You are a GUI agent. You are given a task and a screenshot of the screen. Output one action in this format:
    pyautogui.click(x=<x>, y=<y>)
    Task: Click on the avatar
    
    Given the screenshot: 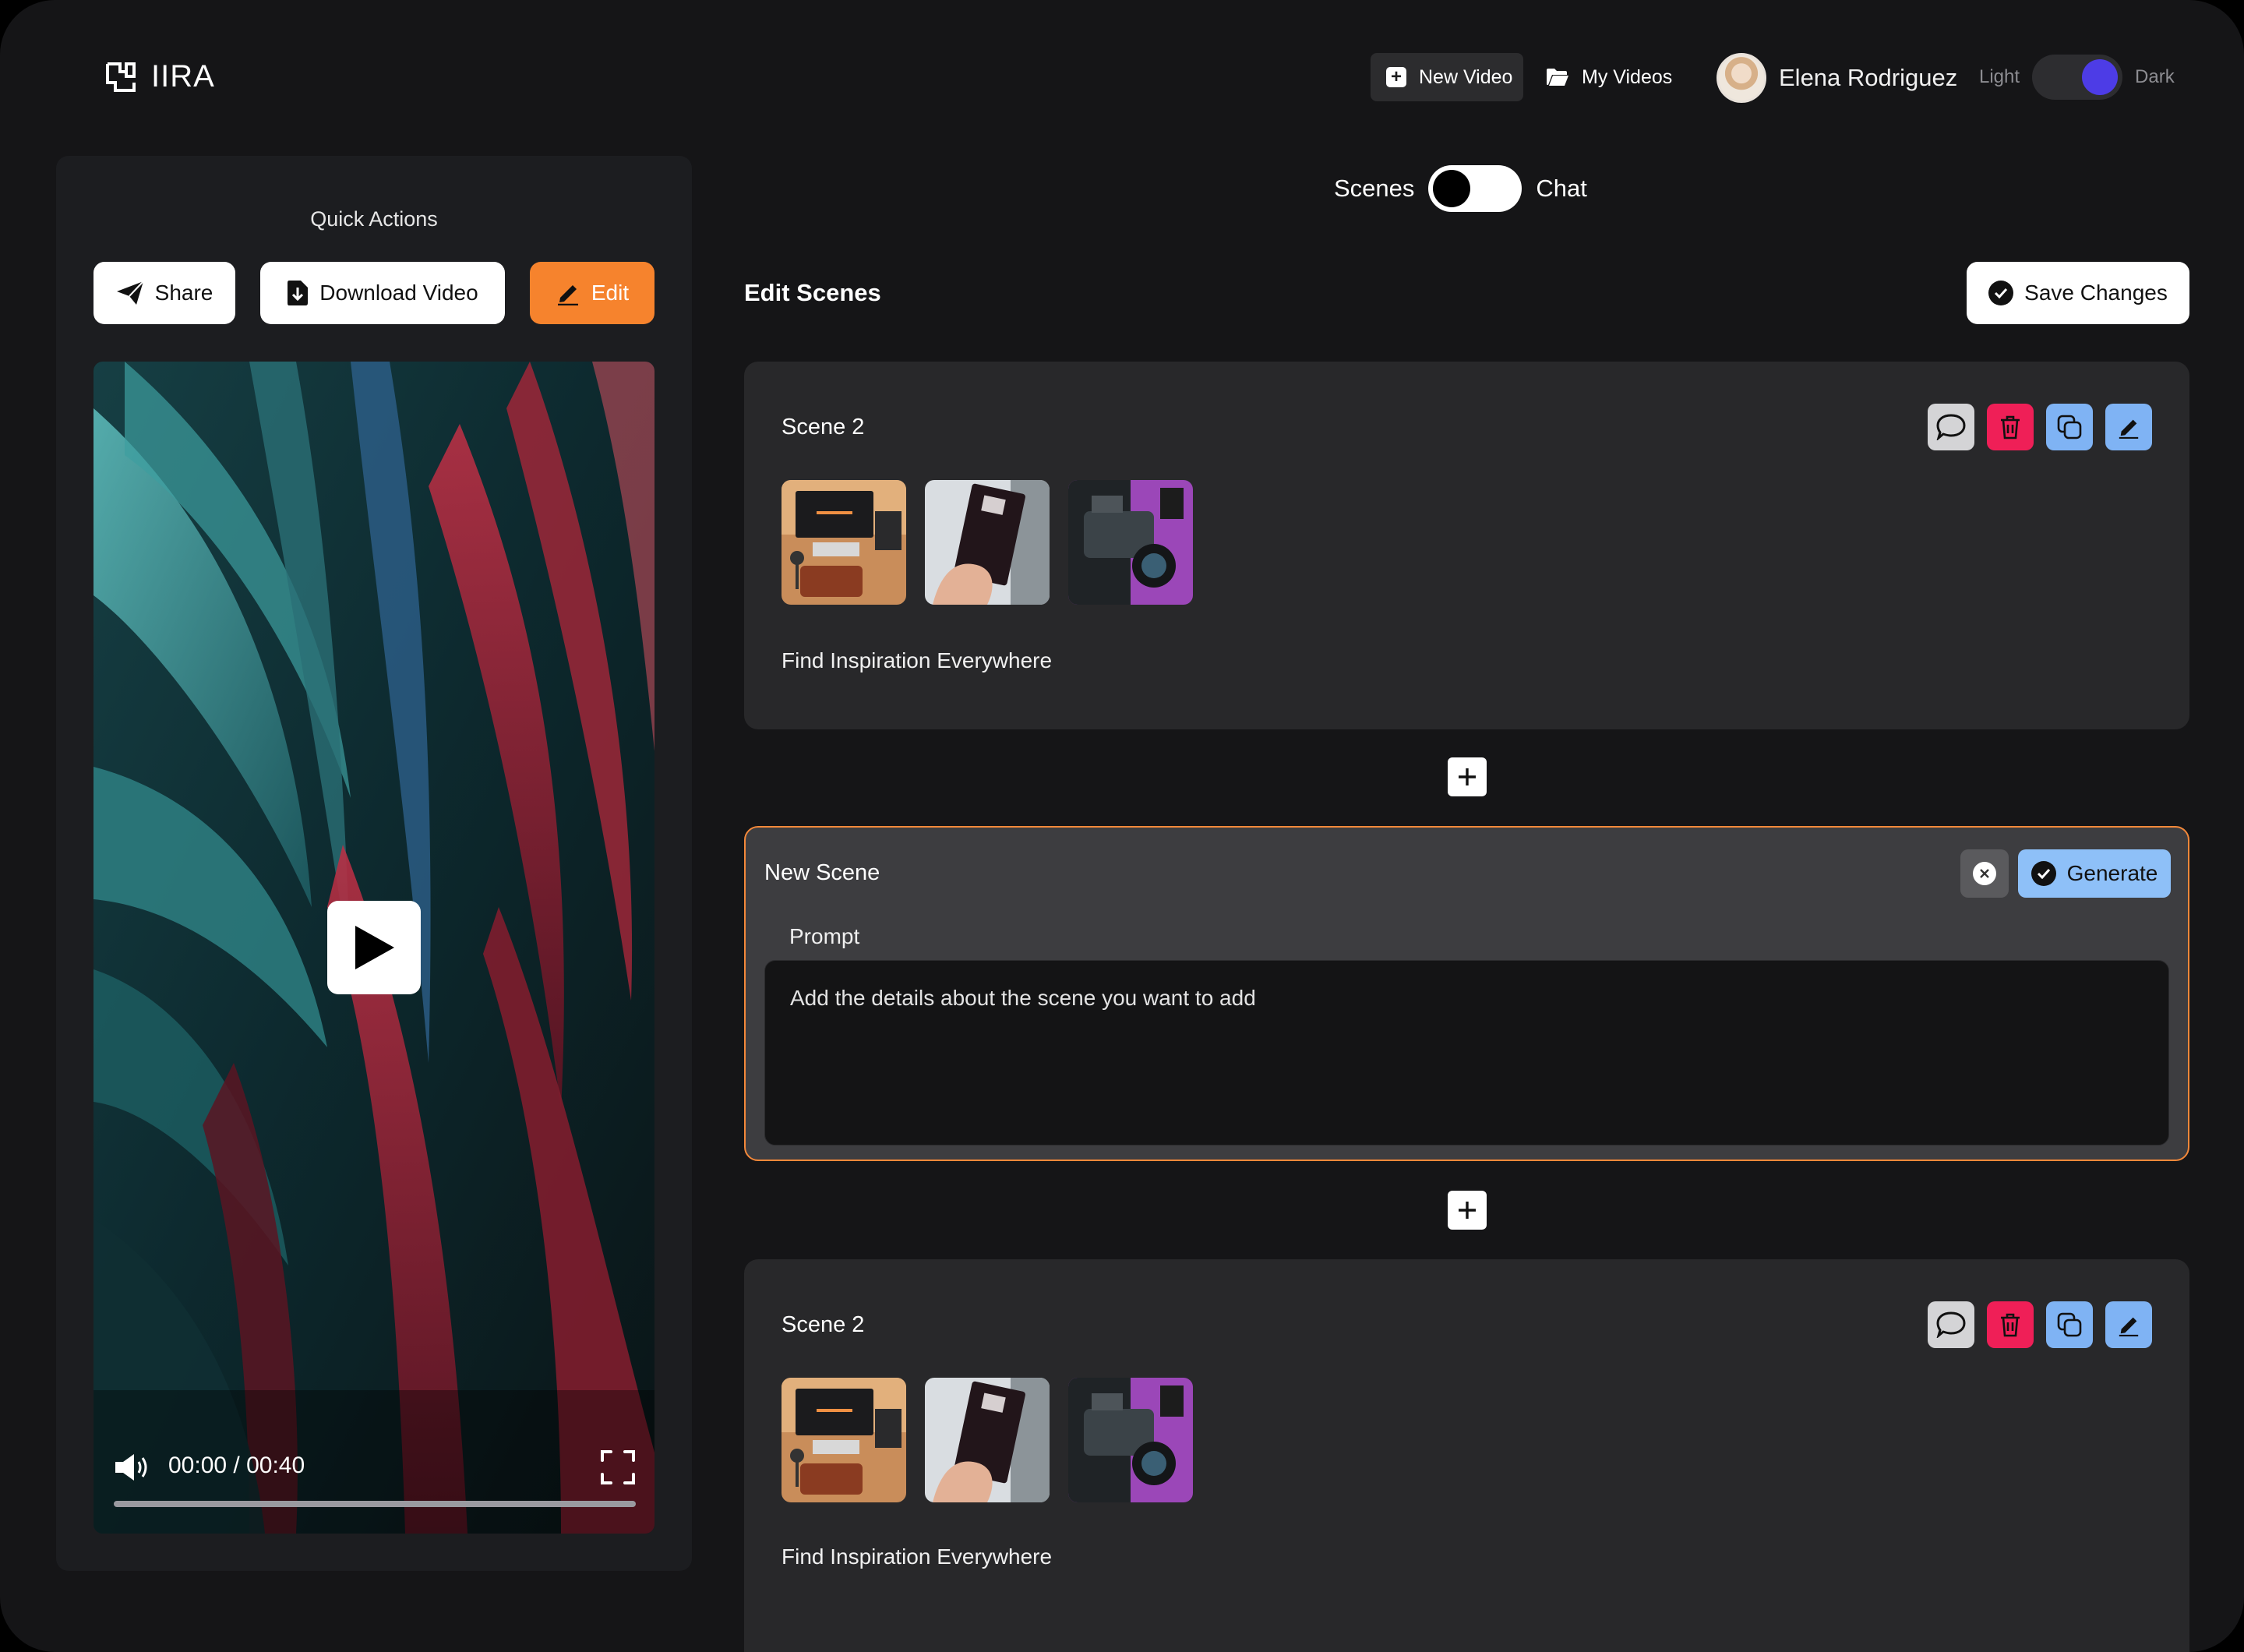 What is the action you would take?
    pyautogui.click(x=1741, y=78)
    